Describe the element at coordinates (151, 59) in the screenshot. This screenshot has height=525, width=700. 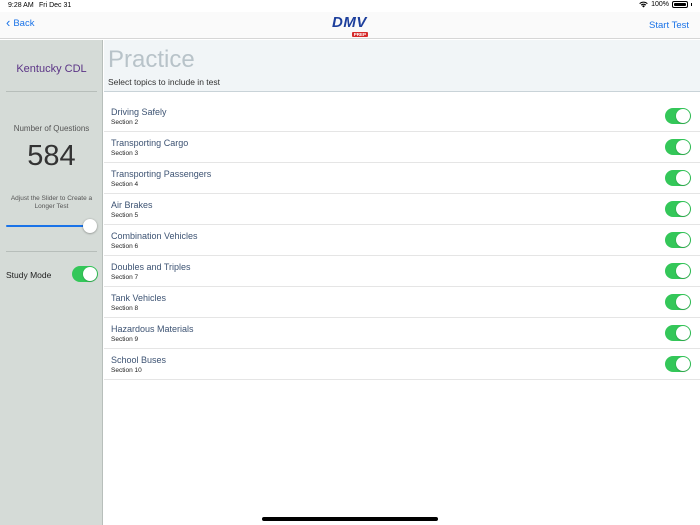
I see `page-title: Practice` at that location.